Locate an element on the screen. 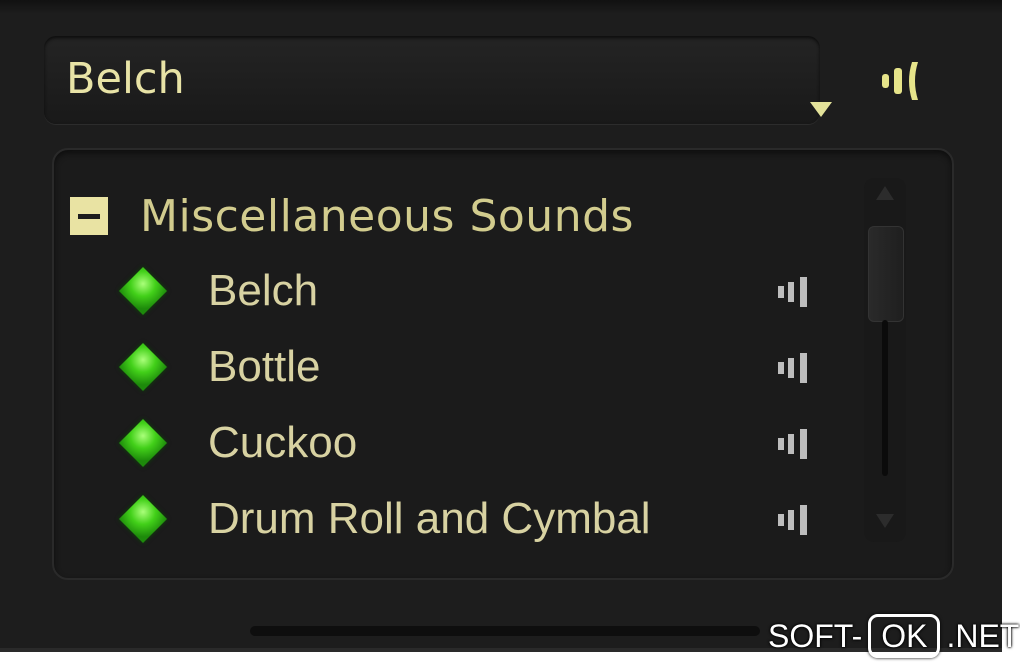  item-label: Belch is located at coordinates (263, 290).